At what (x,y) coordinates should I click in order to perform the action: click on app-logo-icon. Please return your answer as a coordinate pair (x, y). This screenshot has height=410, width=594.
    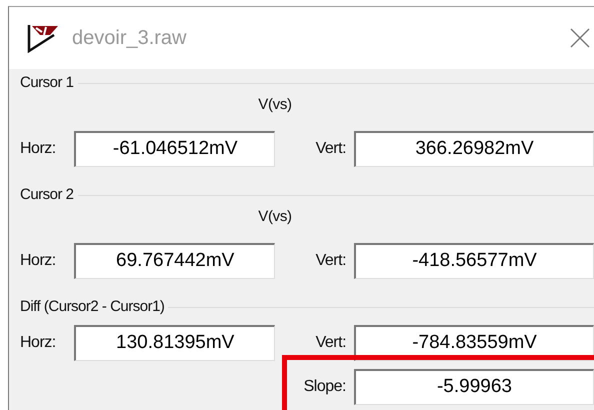
    Looking at the image, I should click on (43, 38).